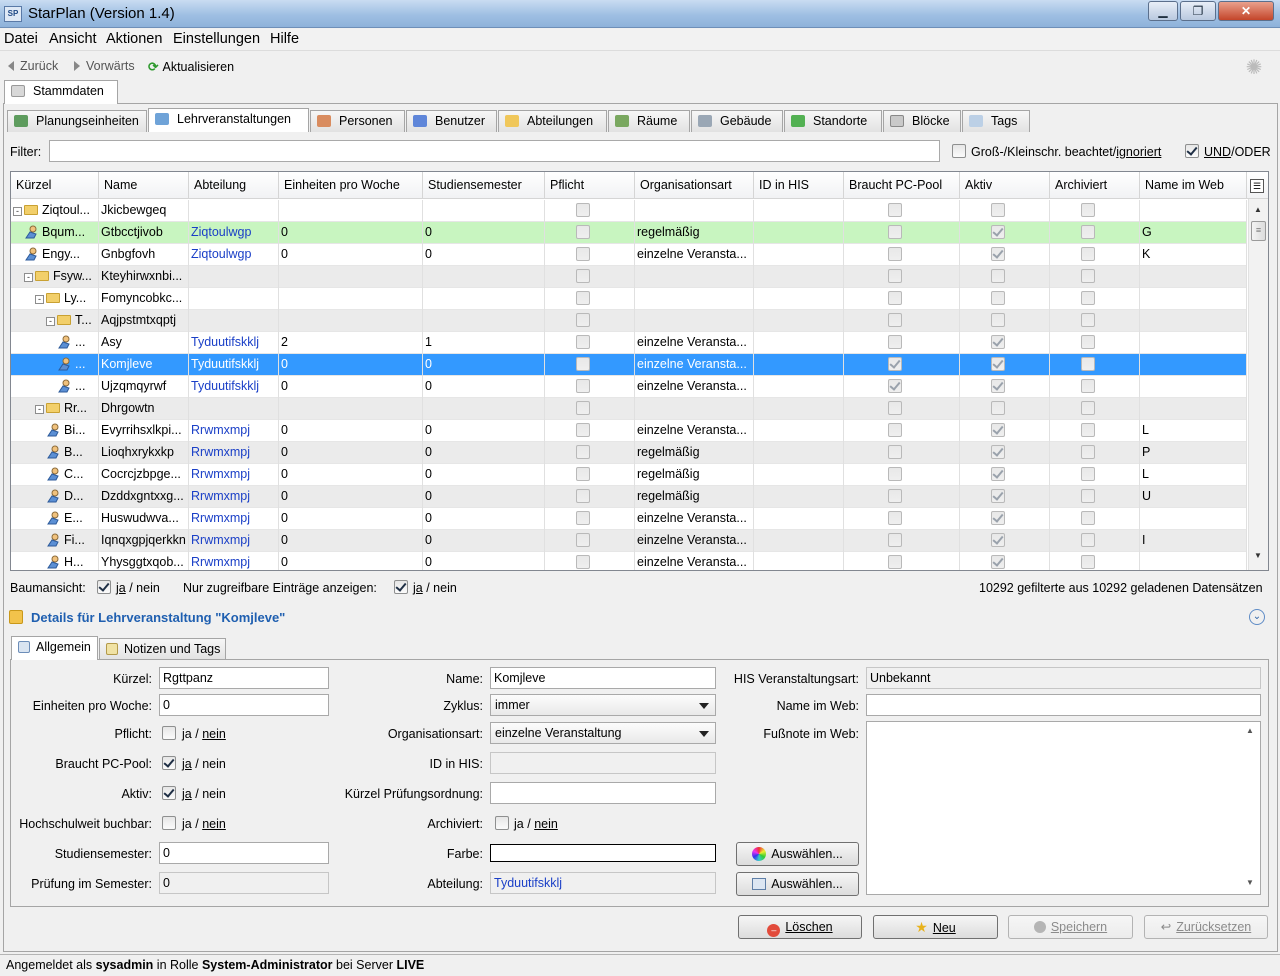 This screenshot has height=976, width=1280. Describe the element at coordinates (144, 185) in the screenshot. I see `column-header: Name` at that location.